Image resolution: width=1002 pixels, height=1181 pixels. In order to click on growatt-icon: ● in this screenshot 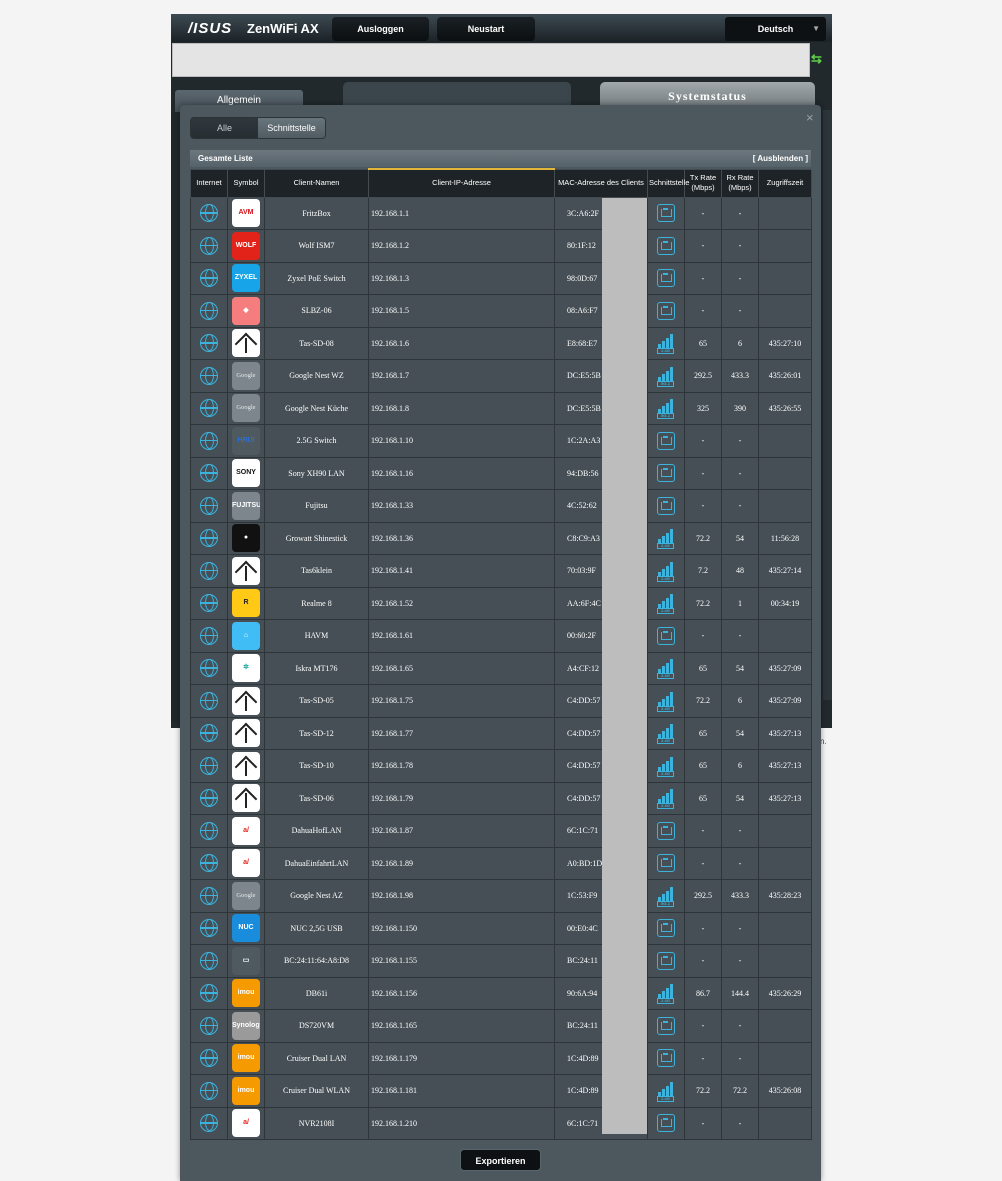, I will do `click(246, 538)`.